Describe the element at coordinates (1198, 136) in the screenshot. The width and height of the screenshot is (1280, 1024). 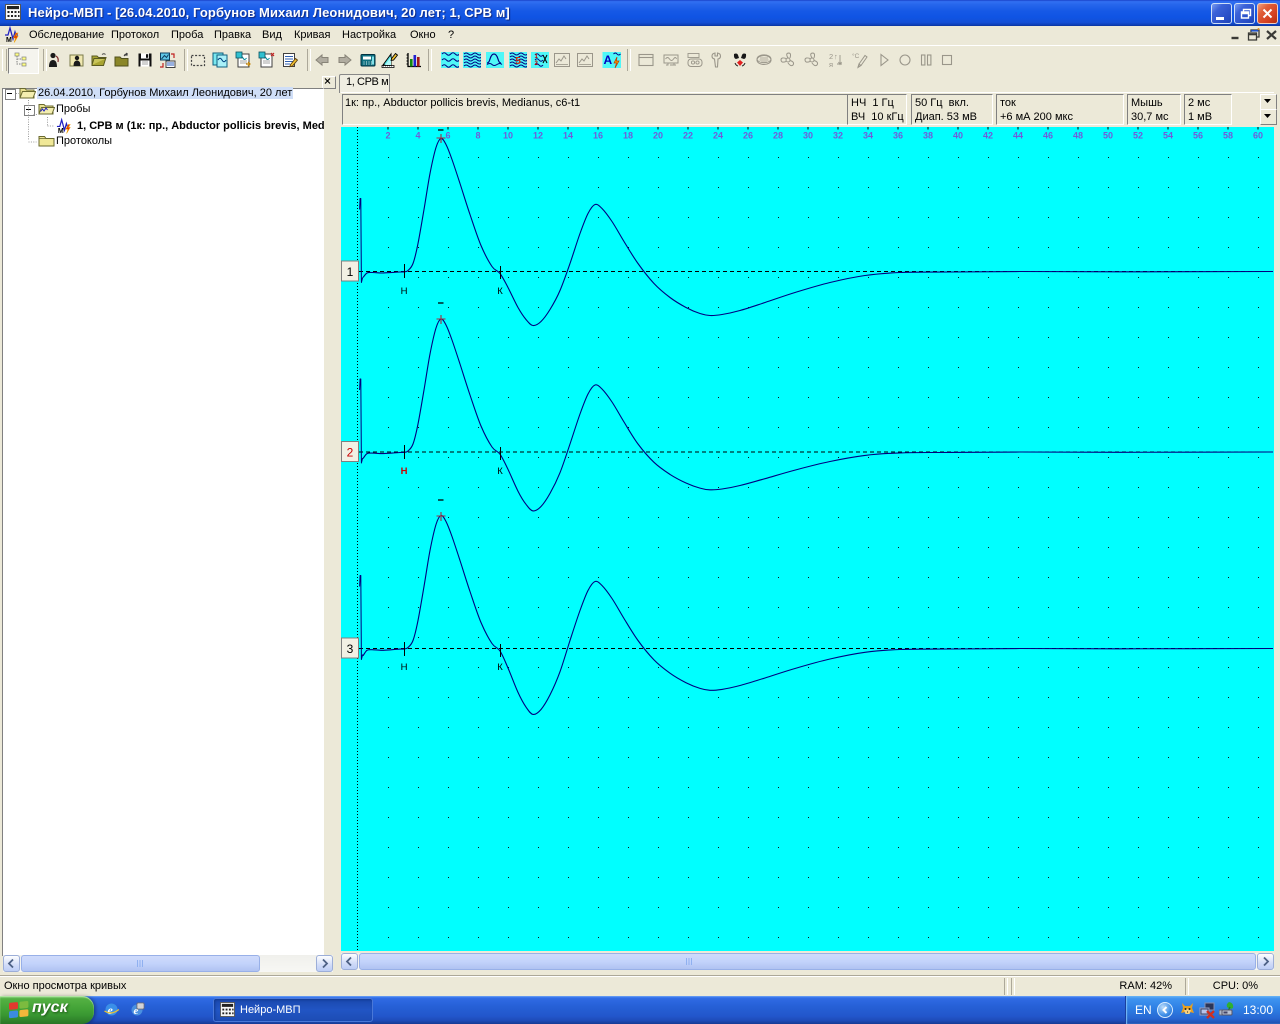
I see `svg-text: 56` at that location.